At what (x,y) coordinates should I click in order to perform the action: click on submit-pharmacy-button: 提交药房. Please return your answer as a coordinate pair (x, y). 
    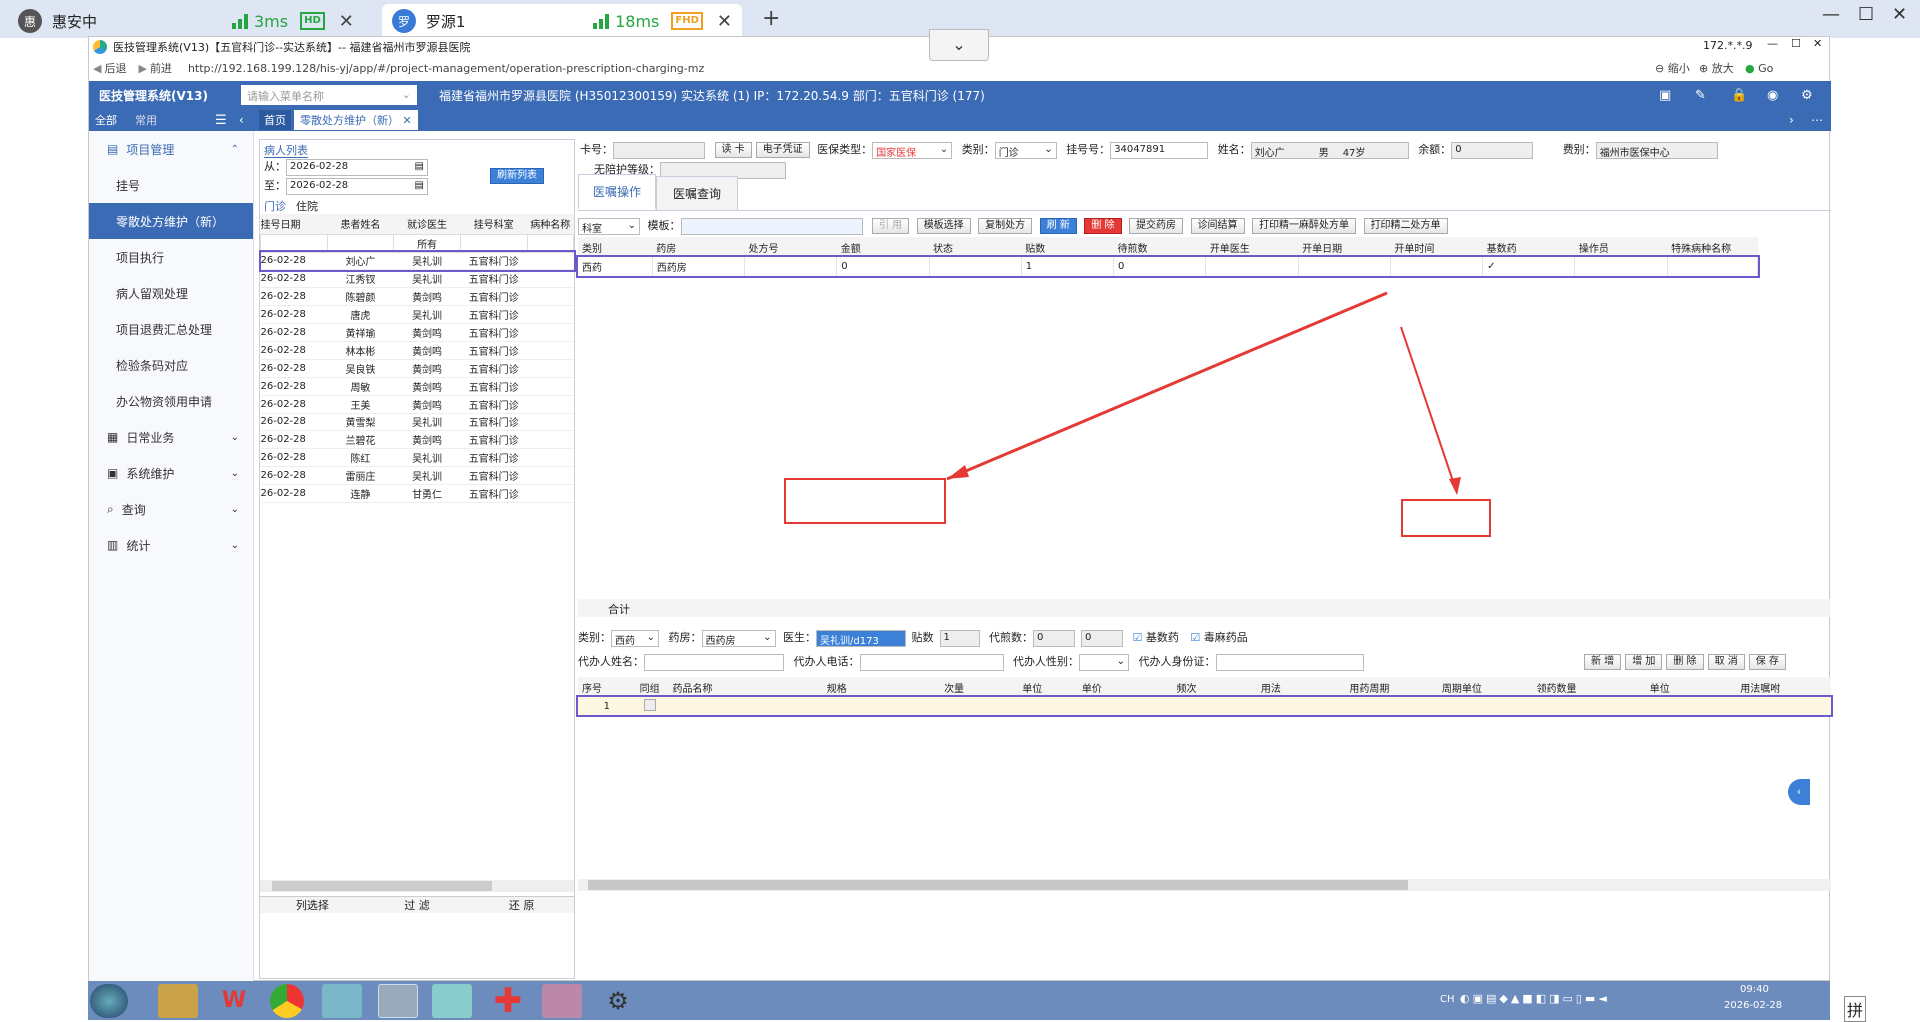
    Looking at the image, I should click on (1156, 226).